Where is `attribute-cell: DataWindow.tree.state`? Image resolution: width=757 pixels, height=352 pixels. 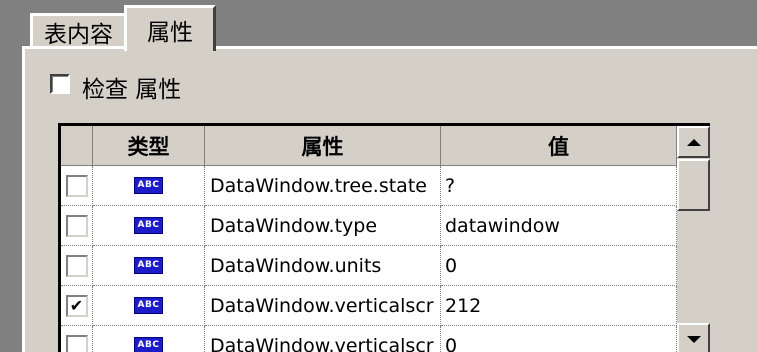 attribute-cell: DataWindow.tree.state is located at coordinates (323, 186).